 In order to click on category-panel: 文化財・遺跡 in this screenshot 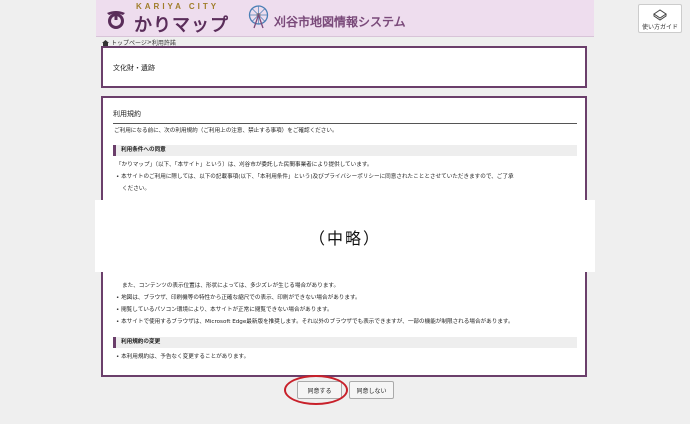, I will do `click(344, 67)`.